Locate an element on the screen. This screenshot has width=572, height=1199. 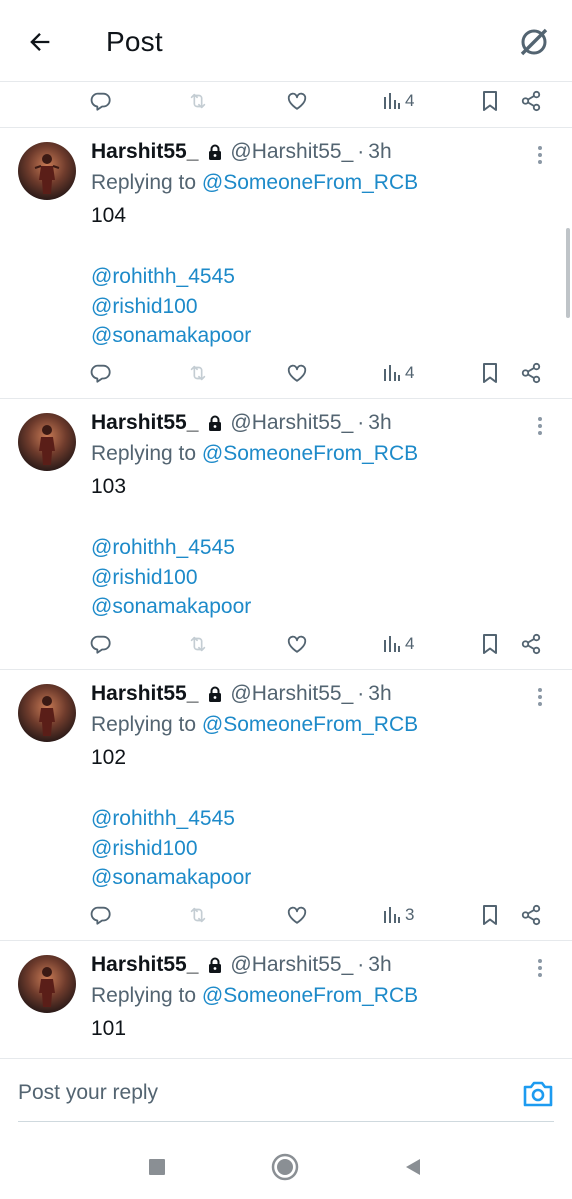
recents-button is located at coordinates (157, 1167).